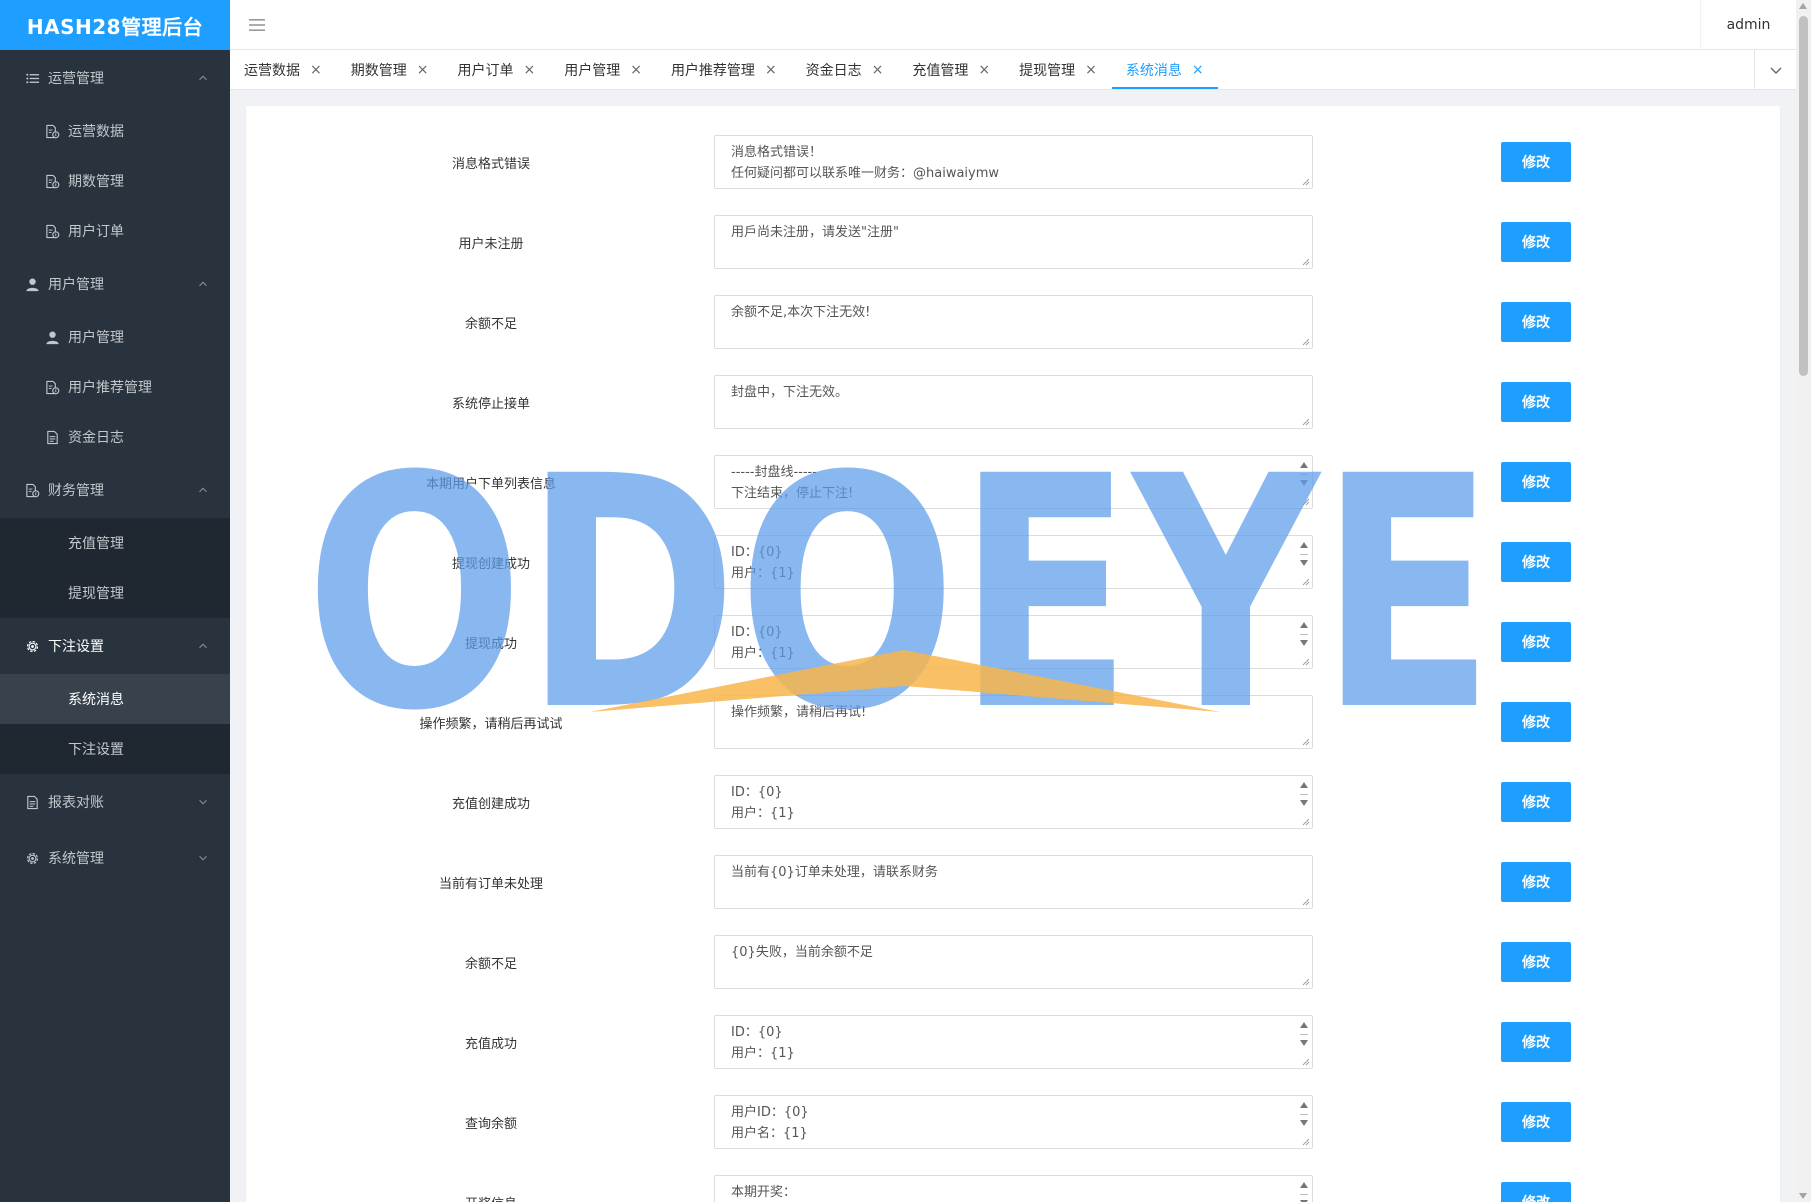 The height and width of the screenshot is (1202, 1811). What do you see at coordinates (1013, 1122) in the screenshot?
I see `message-textarea: 用户ID：{0} 用户名：{1}` at bounding box center [1013, 1122].